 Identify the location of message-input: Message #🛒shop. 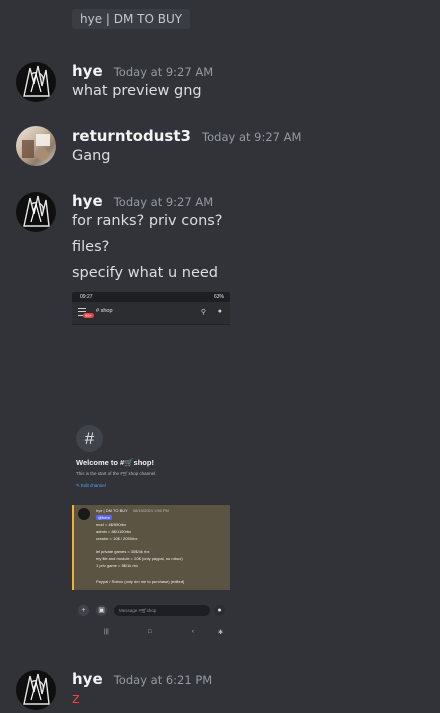
(162, 610).